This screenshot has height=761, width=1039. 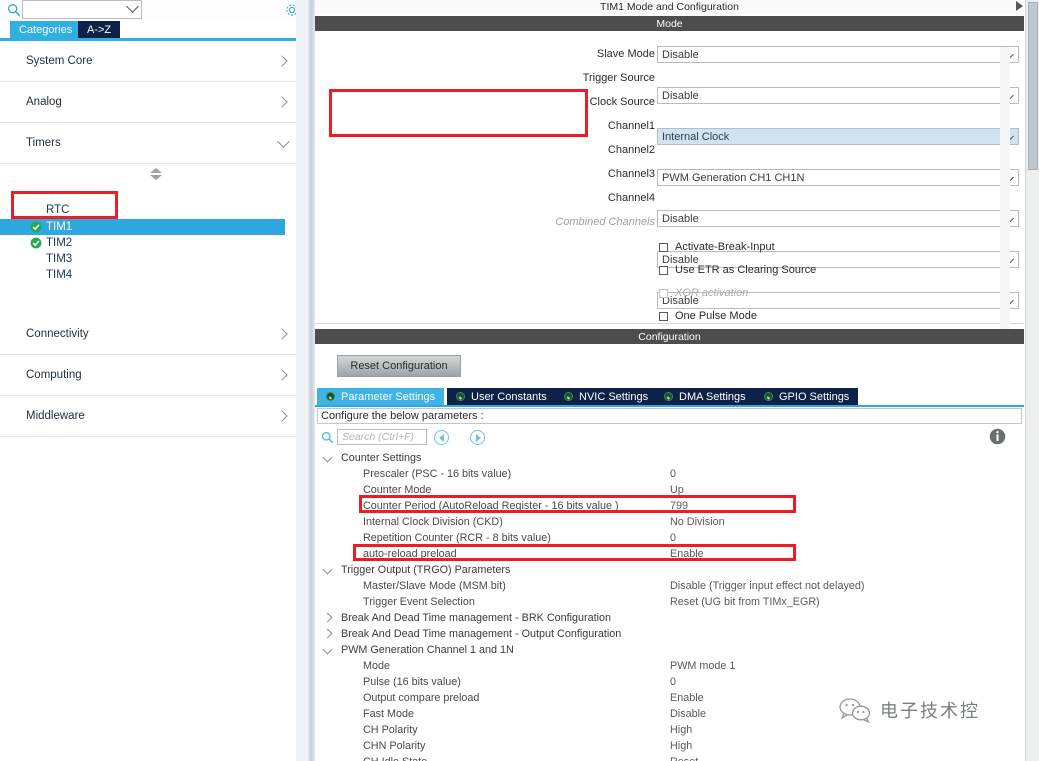 I want to click on scrollbar-thumb, so click(x=1033, y=86).